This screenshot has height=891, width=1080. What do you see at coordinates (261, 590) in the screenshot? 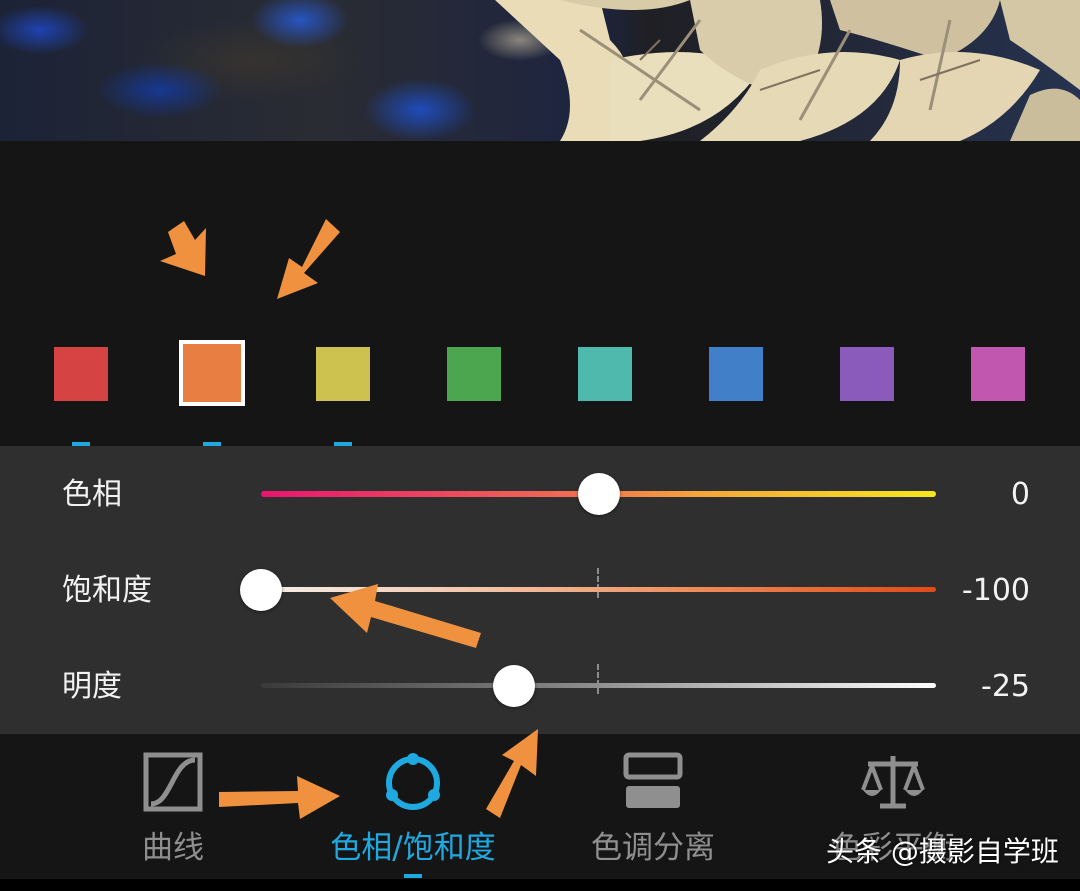
I see `saturation-slider-thumb` at bounding box center [261, 590].